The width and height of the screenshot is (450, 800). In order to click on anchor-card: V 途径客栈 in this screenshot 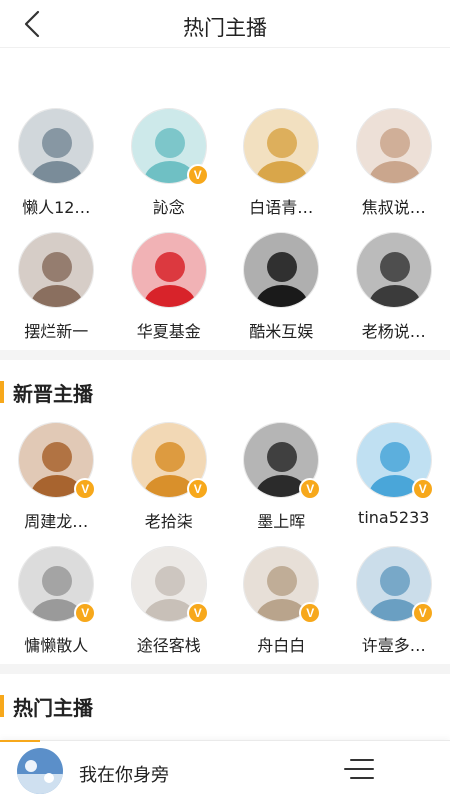, I will do `click(169, 608)`.